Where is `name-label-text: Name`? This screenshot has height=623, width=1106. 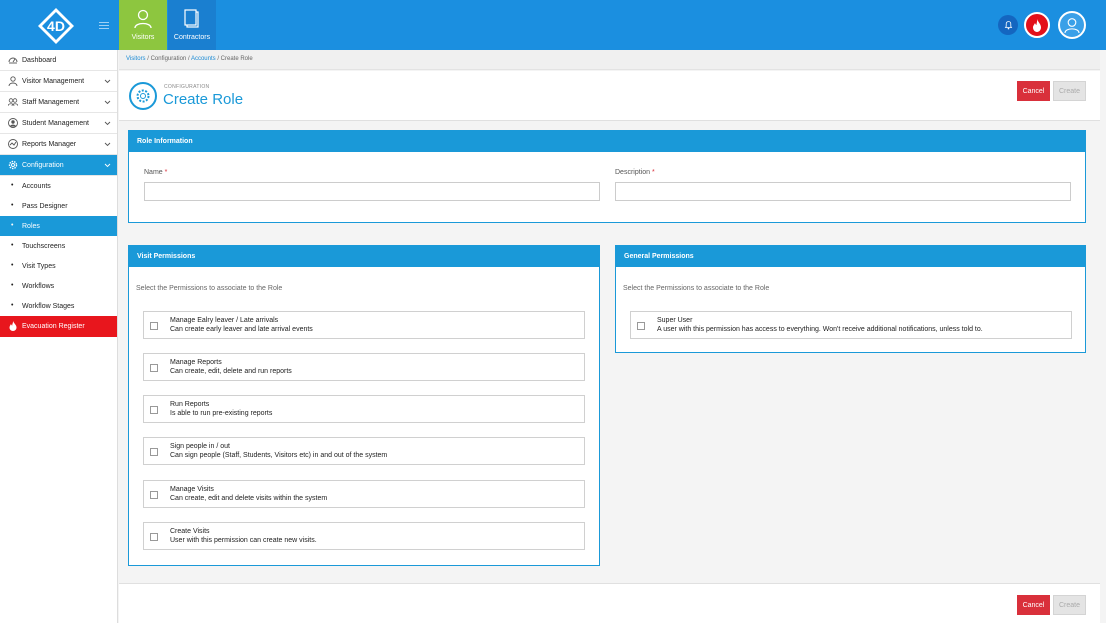 name-label-text: Name is located at coordinates (153, 172).